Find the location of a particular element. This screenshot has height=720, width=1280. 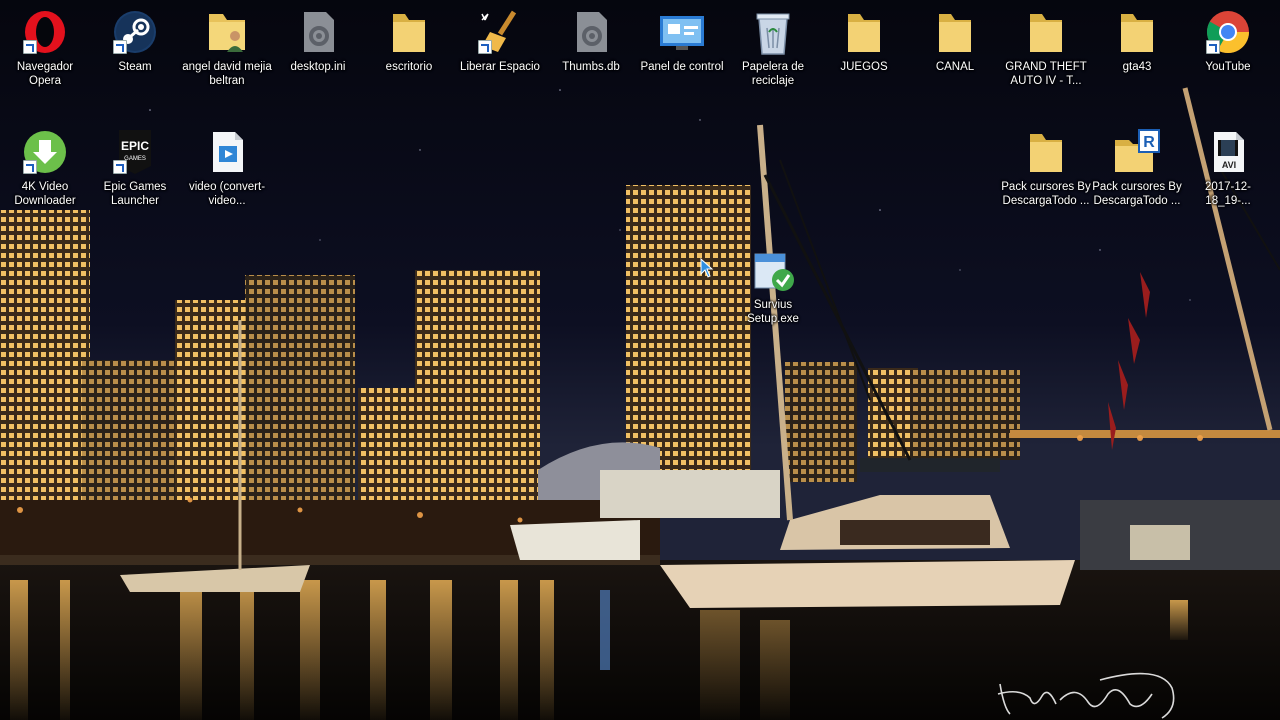

installer-icon is located at coordinates (773, 270).